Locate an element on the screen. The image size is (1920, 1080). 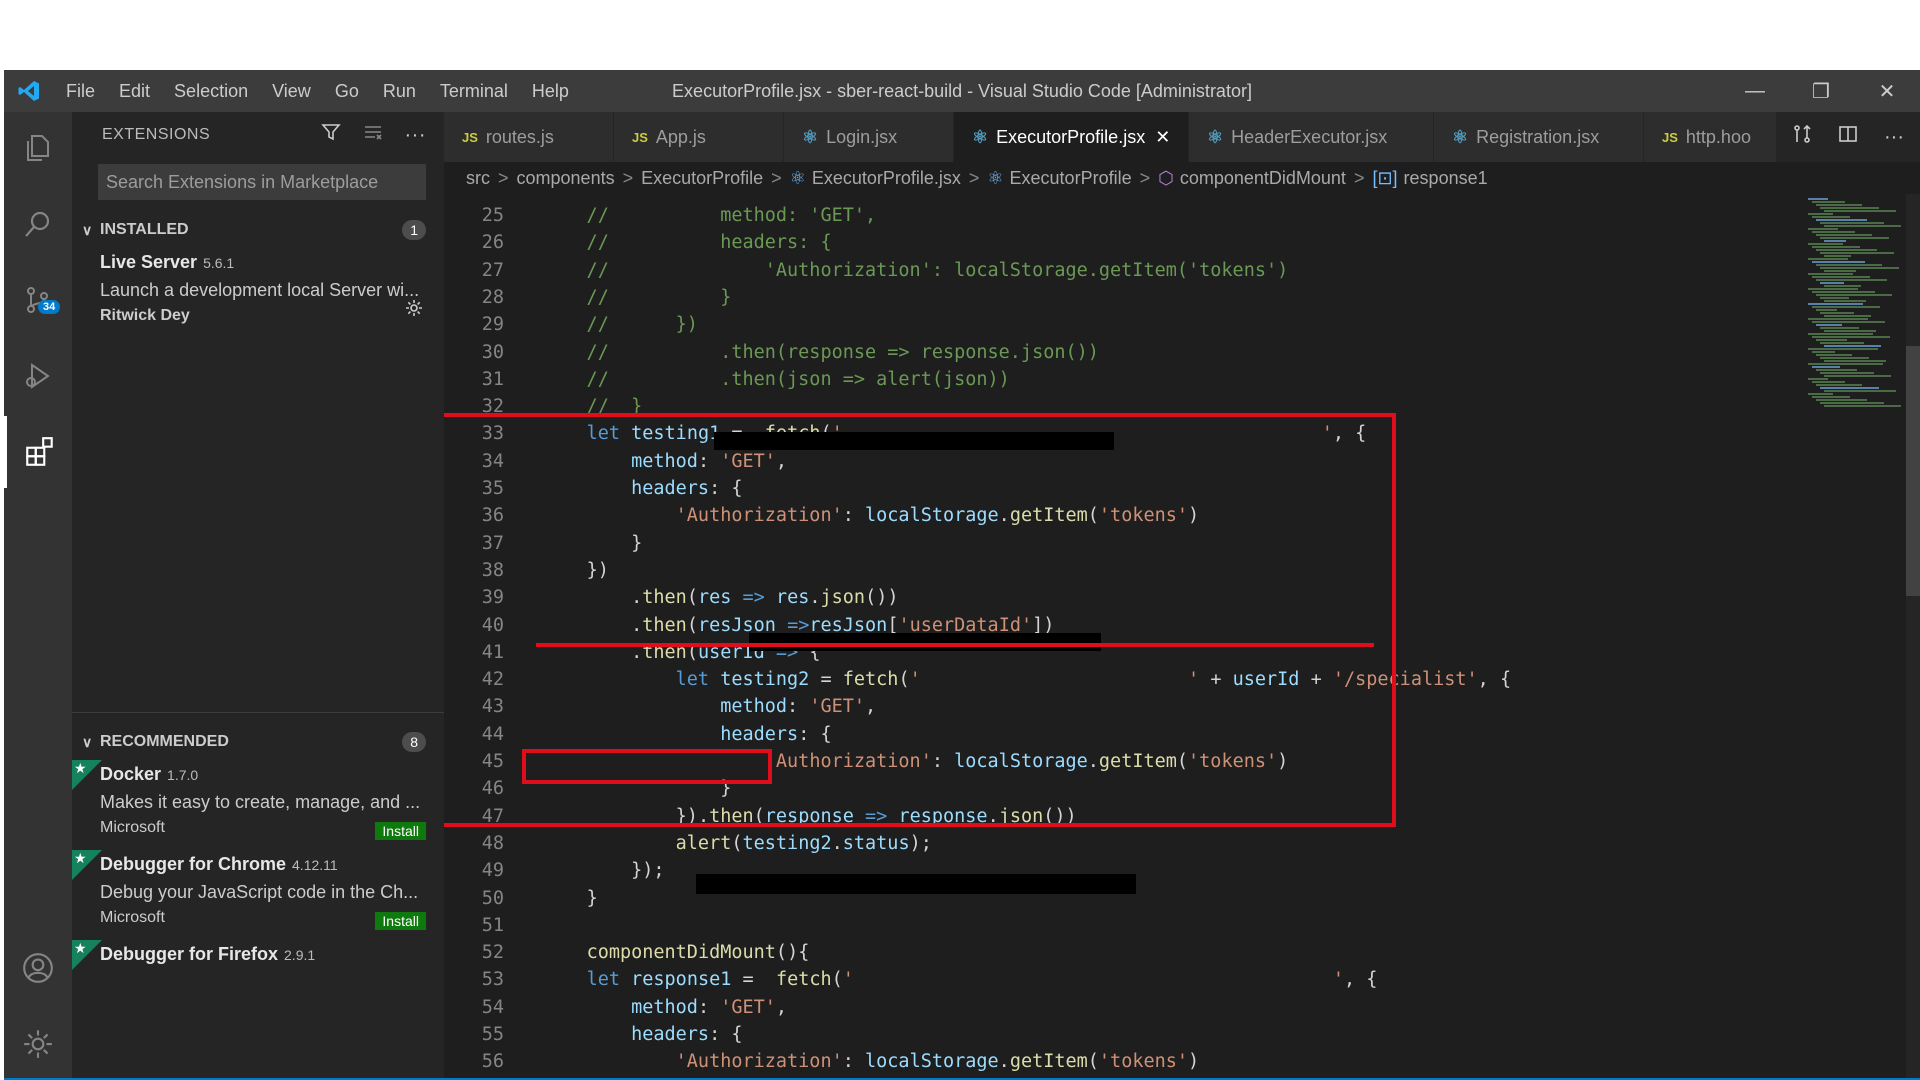
installed-section-header: ∨ INSTALLED 1 is located at coordinates (258, 230).